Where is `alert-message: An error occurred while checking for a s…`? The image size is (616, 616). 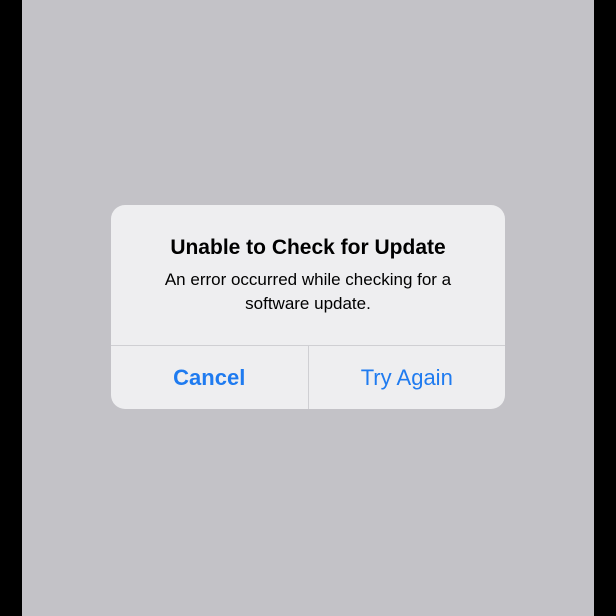 alert-message: An error occurred while checking for a s… is located at coordinates (308, 291).